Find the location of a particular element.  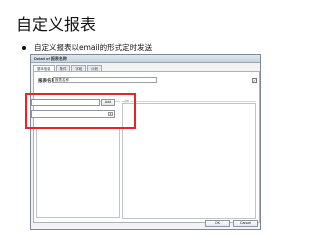

bullet-item: 自定义报表以email的形式定时发送 is located at coordinates (87, 47).